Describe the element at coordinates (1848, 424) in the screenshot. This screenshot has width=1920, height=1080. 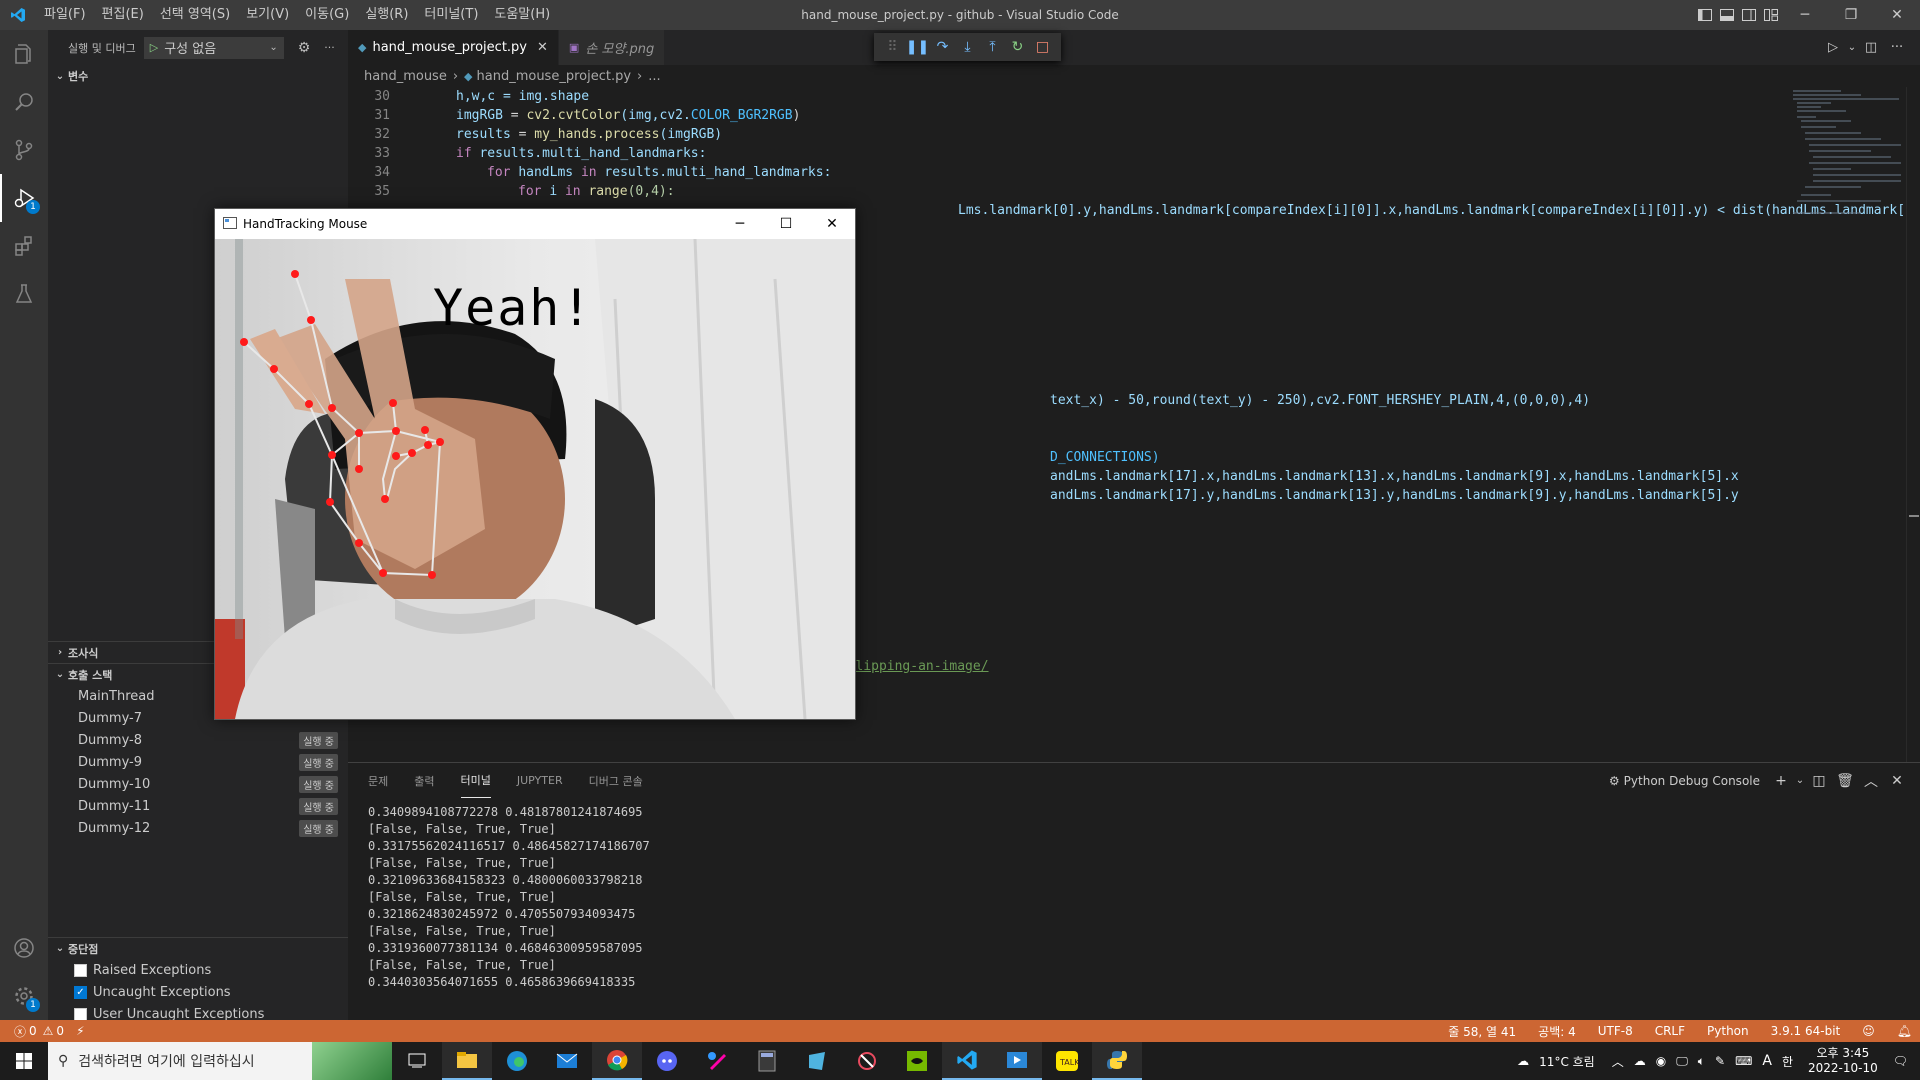
I see `minimap` at that location.